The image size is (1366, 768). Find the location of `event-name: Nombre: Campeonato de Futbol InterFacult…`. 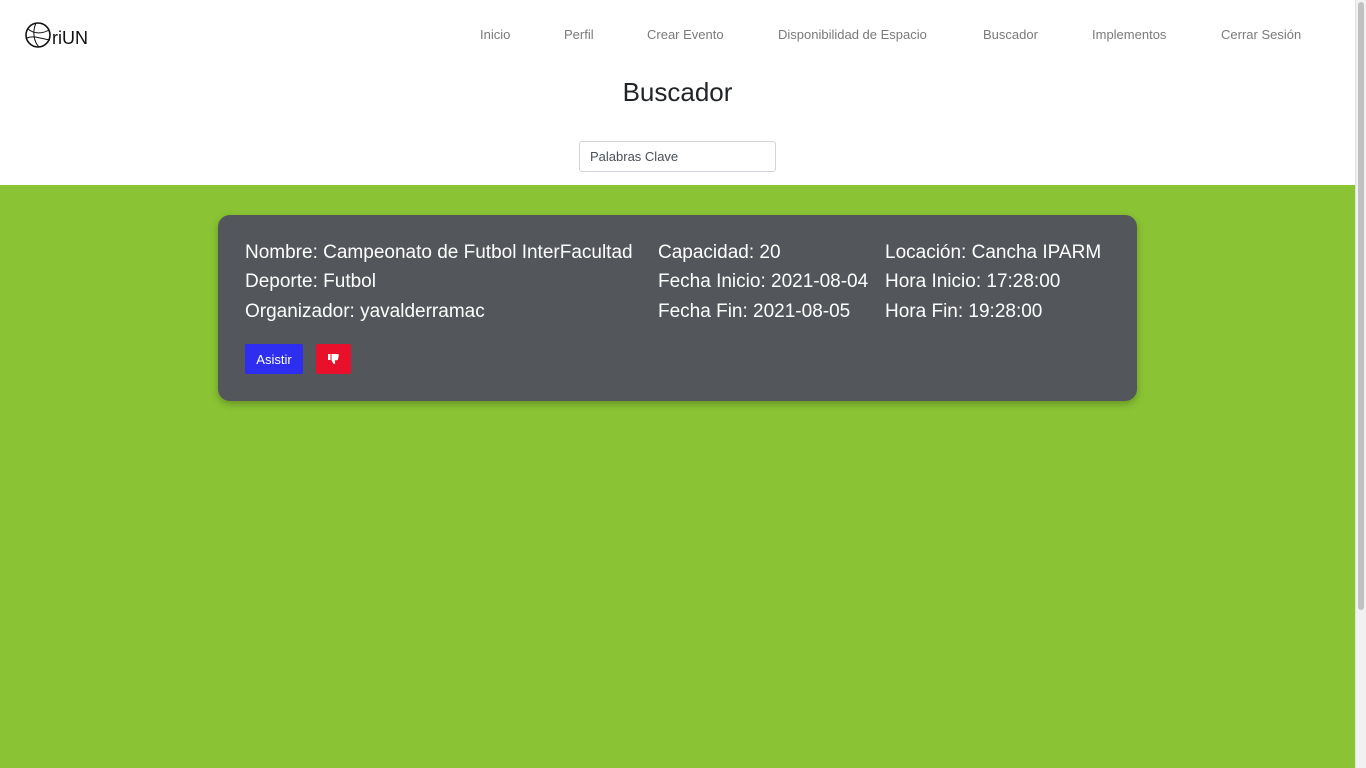

event-name: Nombre: Campeonato de Futbol InterFacult… is located at coordinates (439, 252).